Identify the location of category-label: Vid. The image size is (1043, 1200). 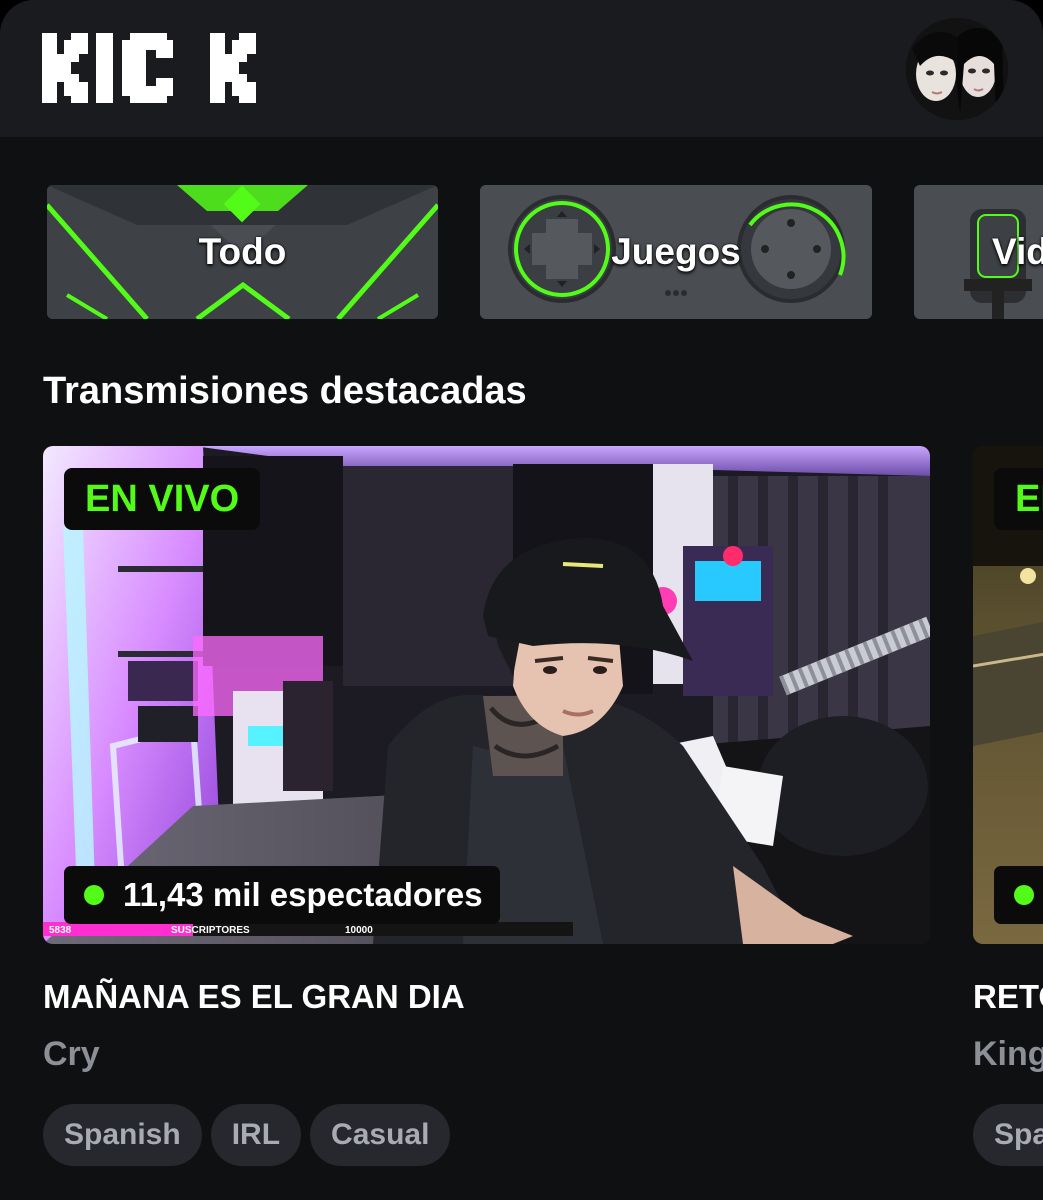
(1017, 251).